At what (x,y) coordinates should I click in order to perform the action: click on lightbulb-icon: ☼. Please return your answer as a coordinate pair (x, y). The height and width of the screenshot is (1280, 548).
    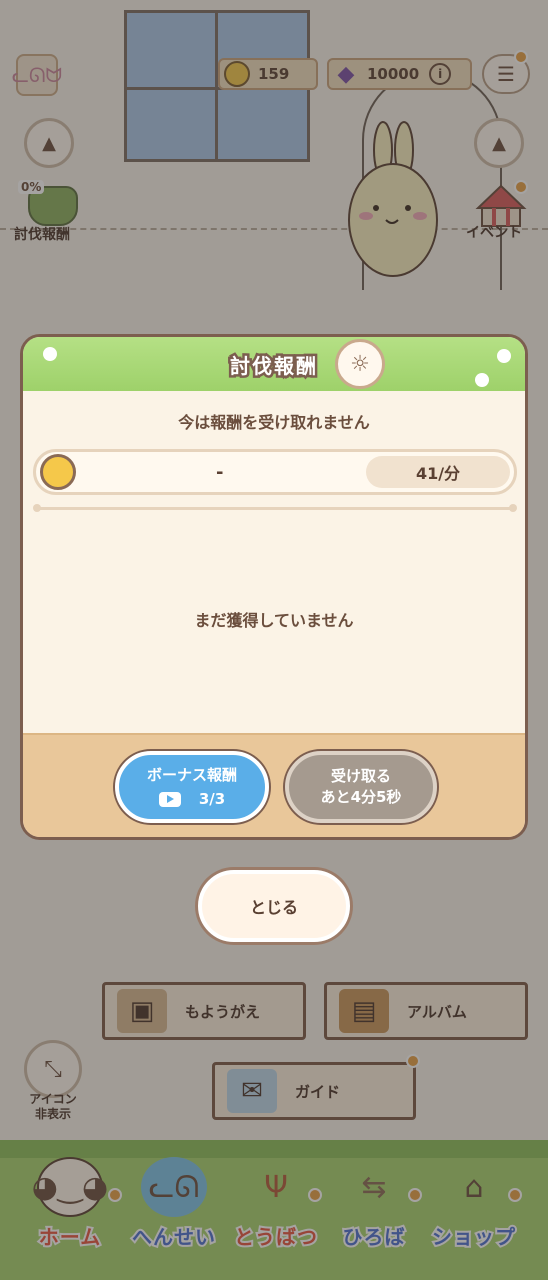
    Looking at the image, I should click on (360, 364).